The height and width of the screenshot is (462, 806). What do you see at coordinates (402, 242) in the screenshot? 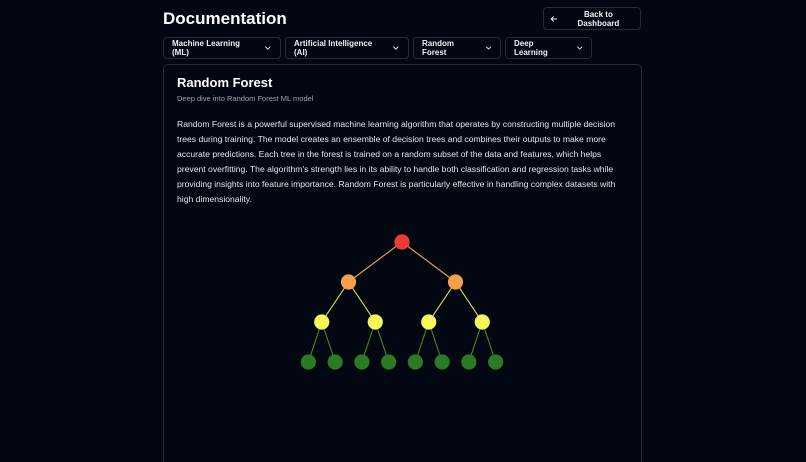
I see `tree-root-node` at bounding box center [402, 242].